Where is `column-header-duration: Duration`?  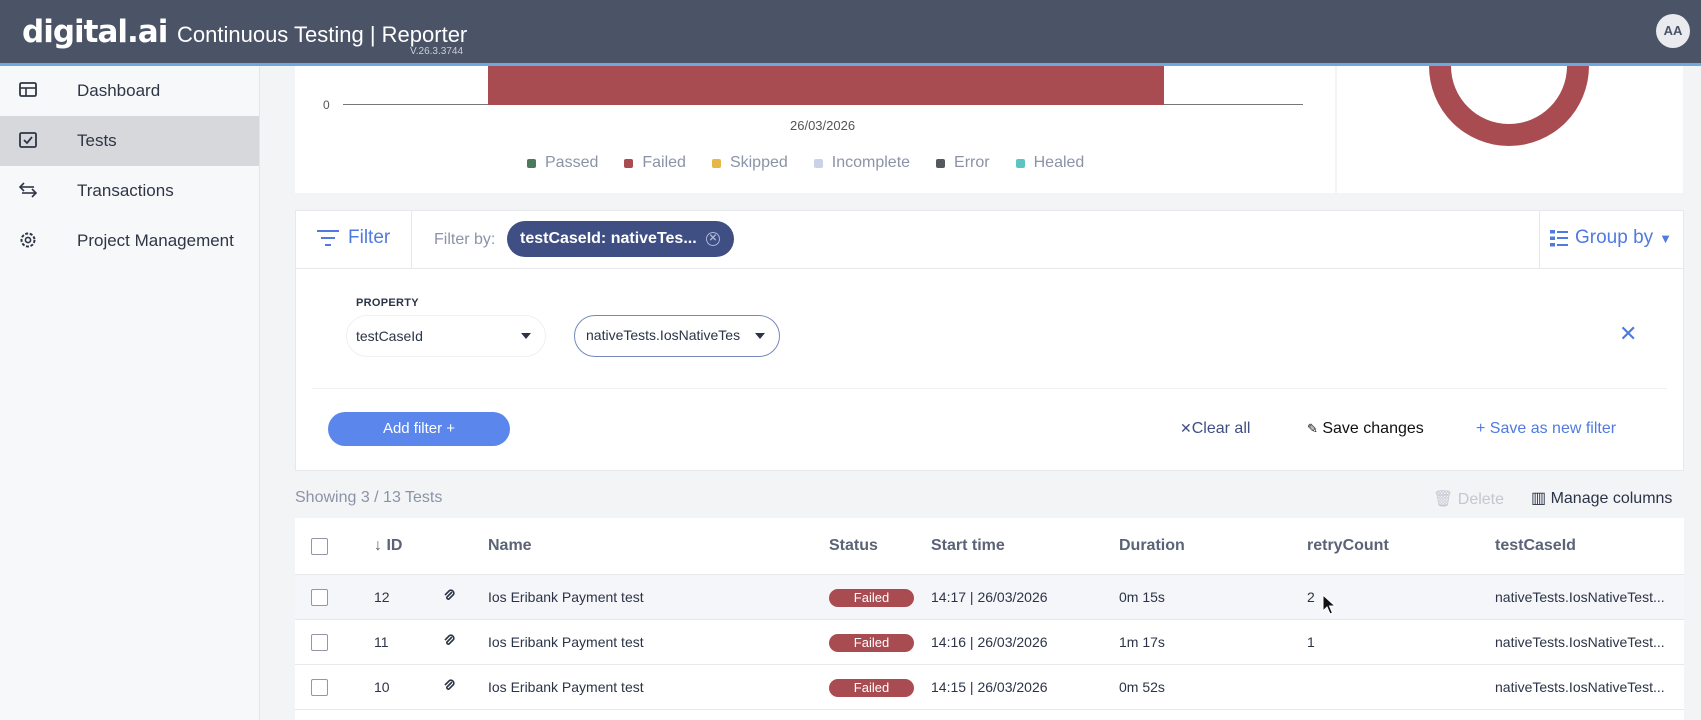
column-header-duration: Duration is located at coordinates (1152, 546).